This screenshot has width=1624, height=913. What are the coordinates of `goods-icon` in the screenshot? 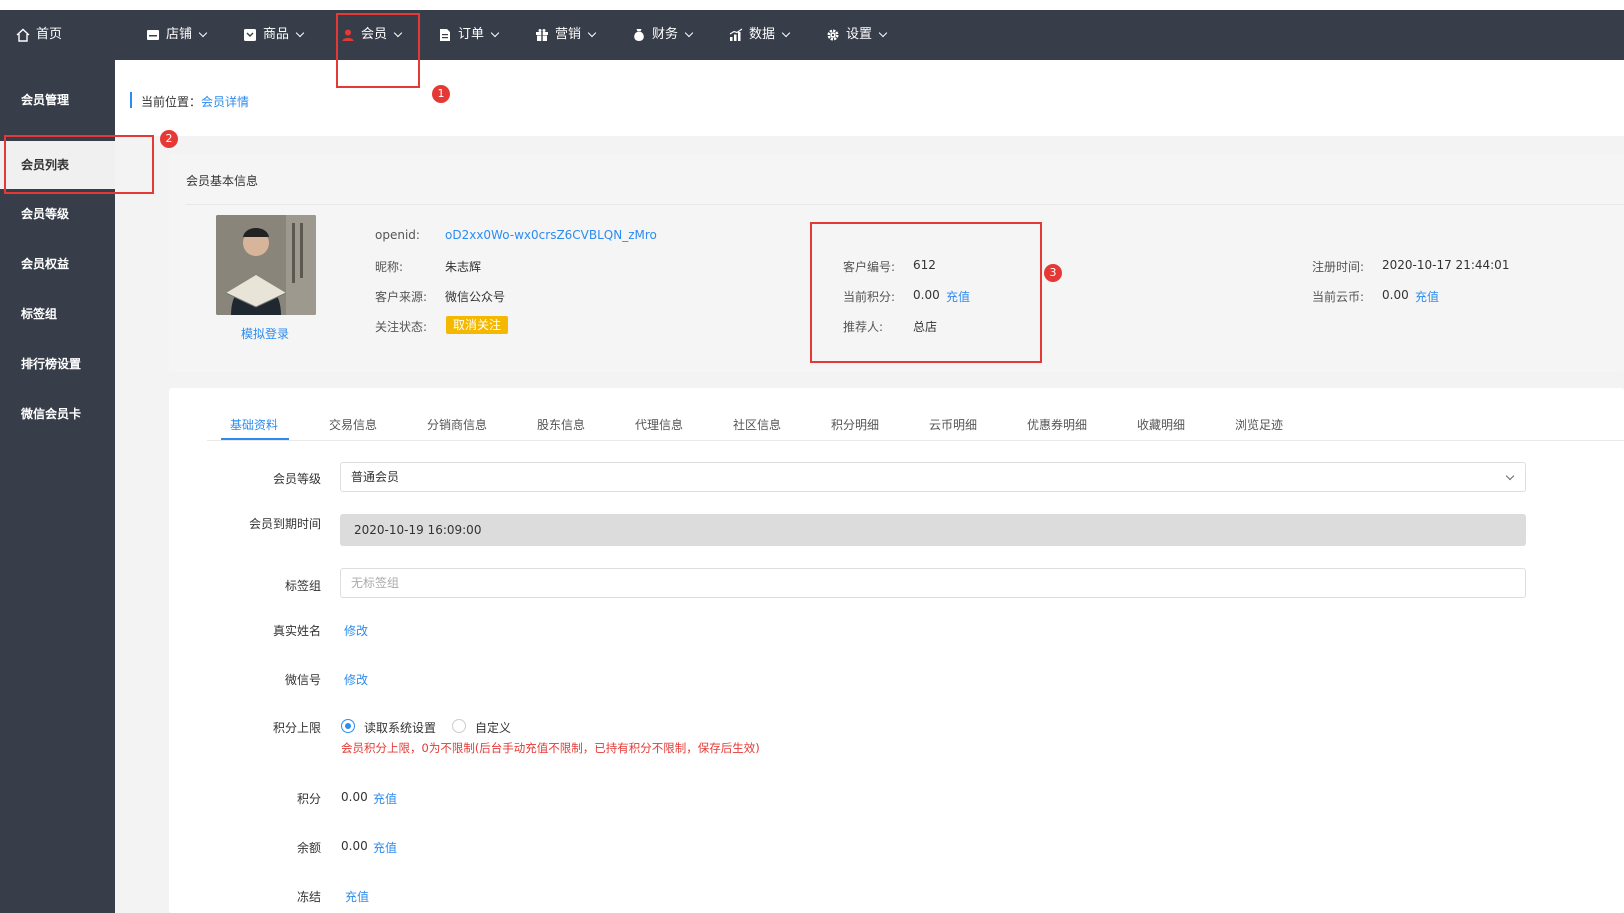 It's located at (250, 35).